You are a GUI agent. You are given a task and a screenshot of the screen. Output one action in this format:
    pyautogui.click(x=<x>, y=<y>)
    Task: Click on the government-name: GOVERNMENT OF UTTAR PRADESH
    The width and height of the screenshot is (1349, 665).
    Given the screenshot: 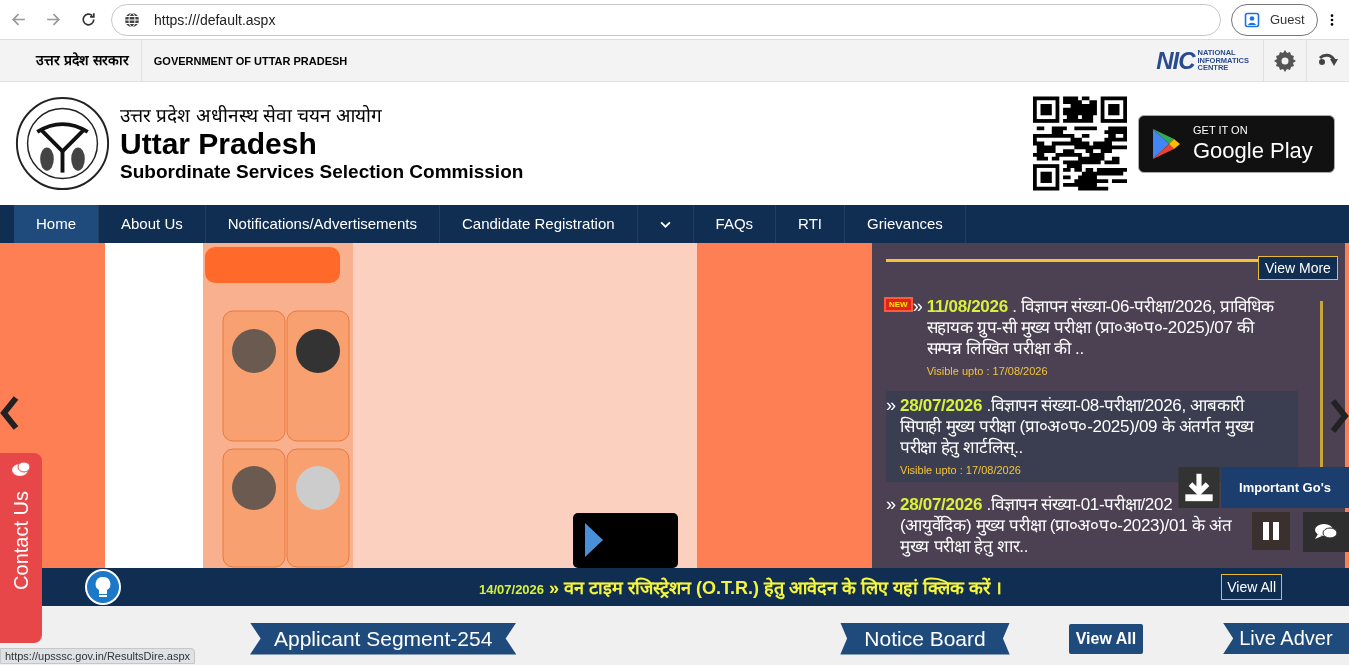 What is the action you would take?
    pyautogui.click(x=250, y=60)
    